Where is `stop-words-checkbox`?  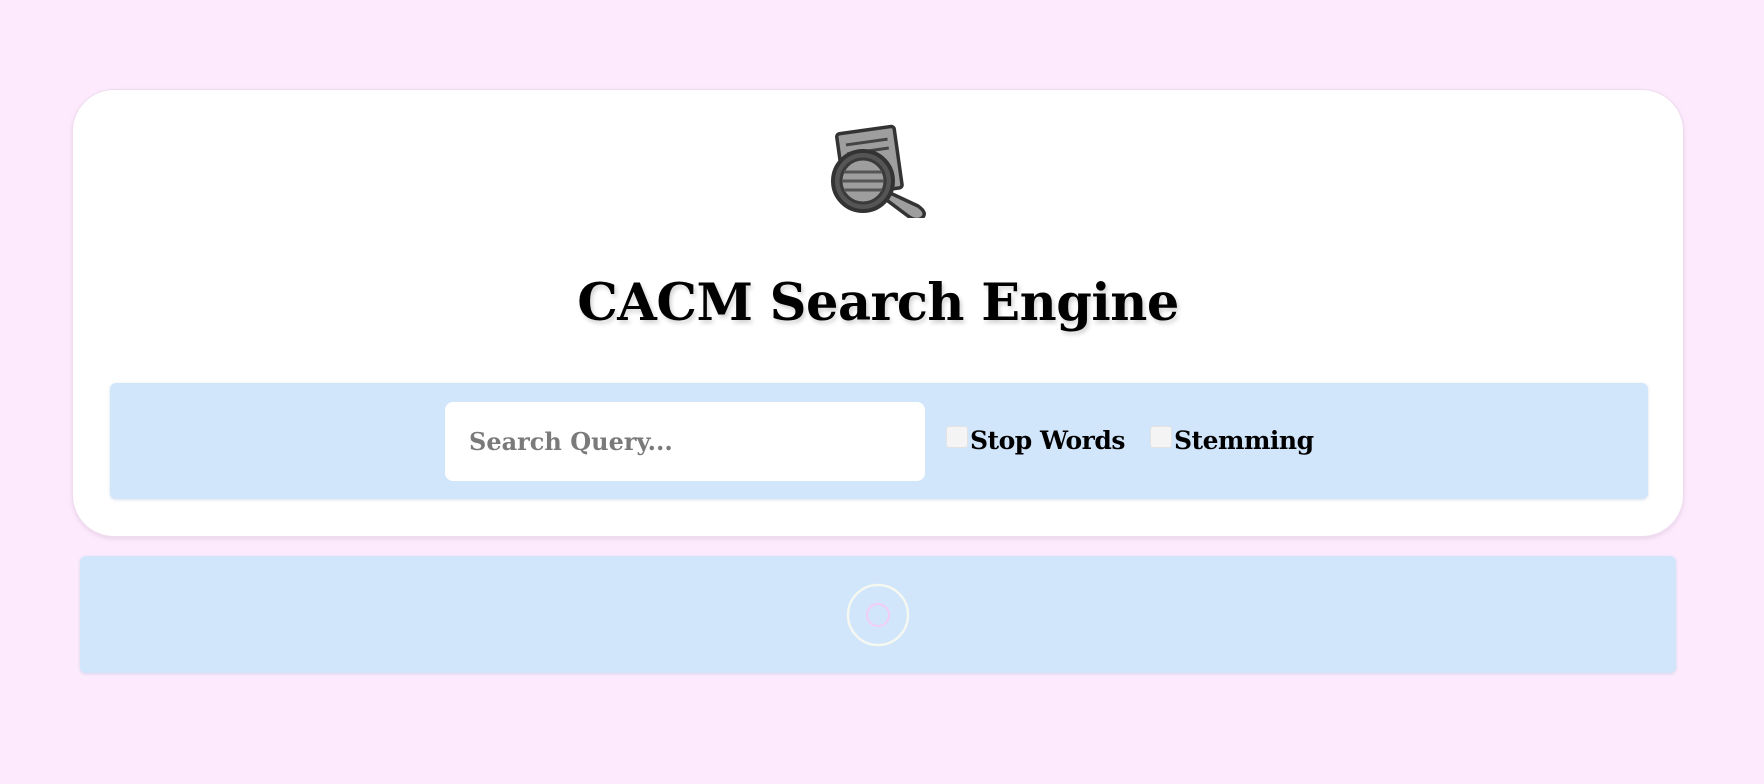 stop-words-checkbox is located at coordinates (957, 437).